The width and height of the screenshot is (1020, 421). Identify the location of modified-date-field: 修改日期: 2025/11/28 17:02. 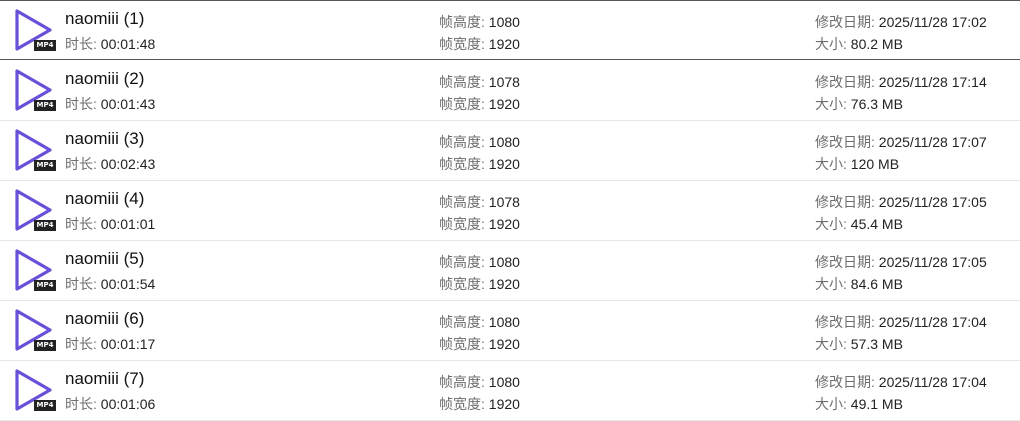
(901, 22).